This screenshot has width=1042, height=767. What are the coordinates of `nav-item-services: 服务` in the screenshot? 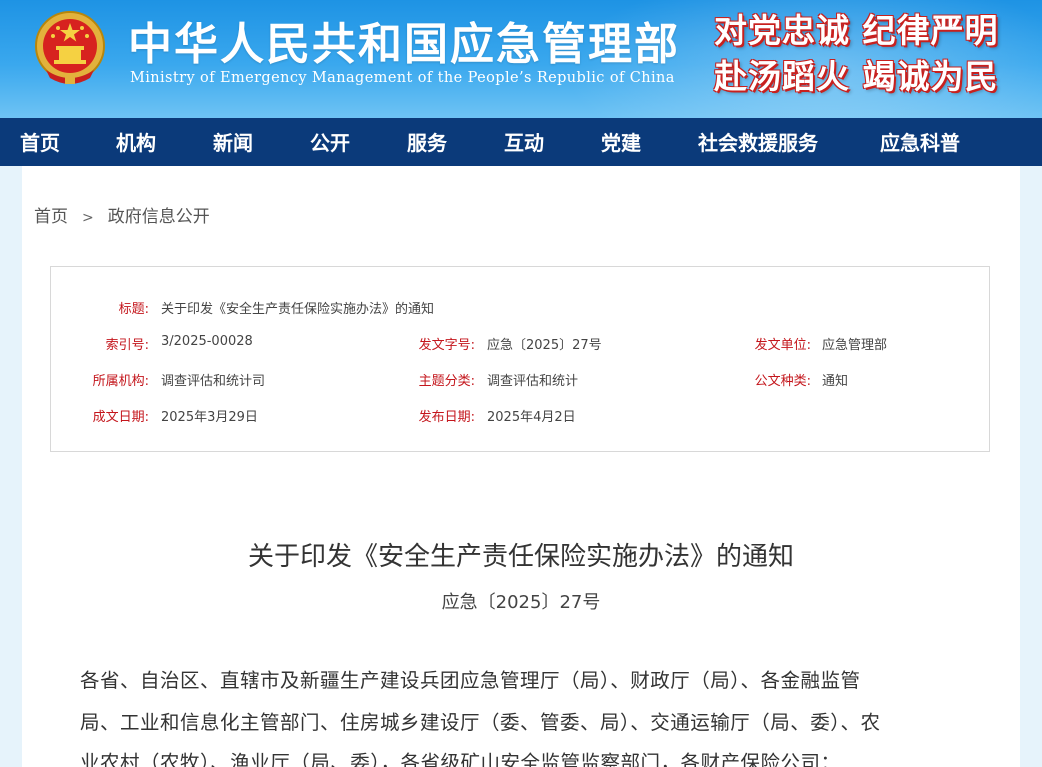 It's located at (427, 142).